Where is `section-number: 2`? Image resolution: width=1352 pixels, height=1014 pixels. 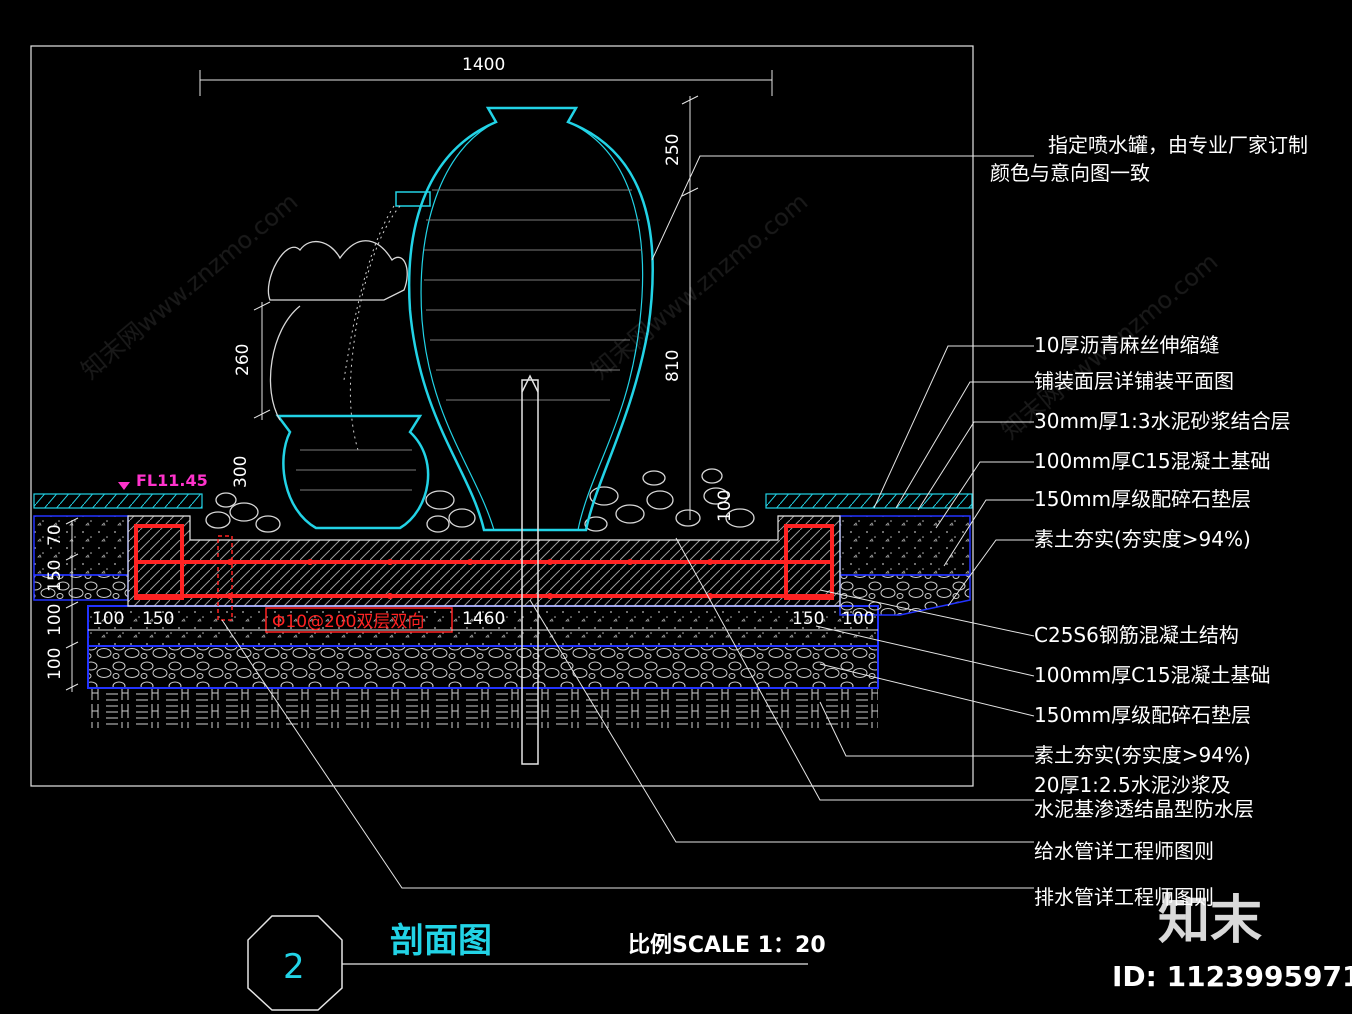
section-number: 2 is located at coordinates (294, 967).